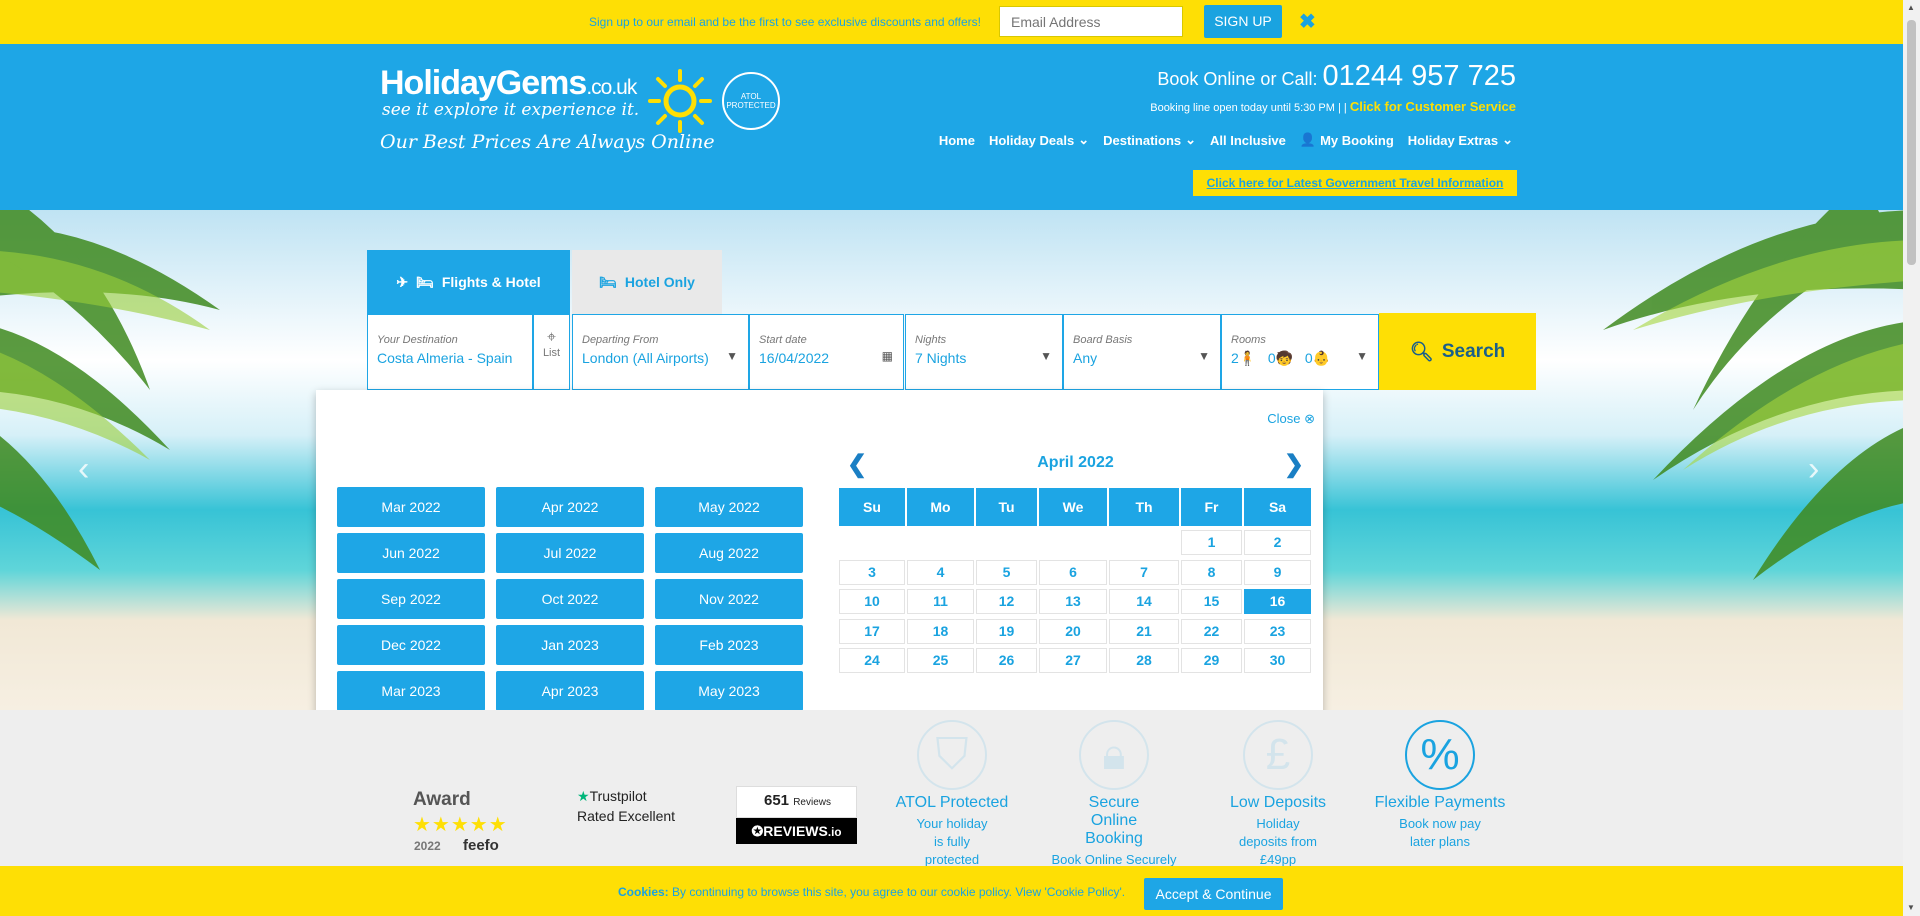 Image resolution: width=1920 pixels, height=916 pixels. What do you see at coordinates (612, 796) in the screenshot?
I see `trustpilot-logo: ★Trustpilot` at bounding box center [612, 796].